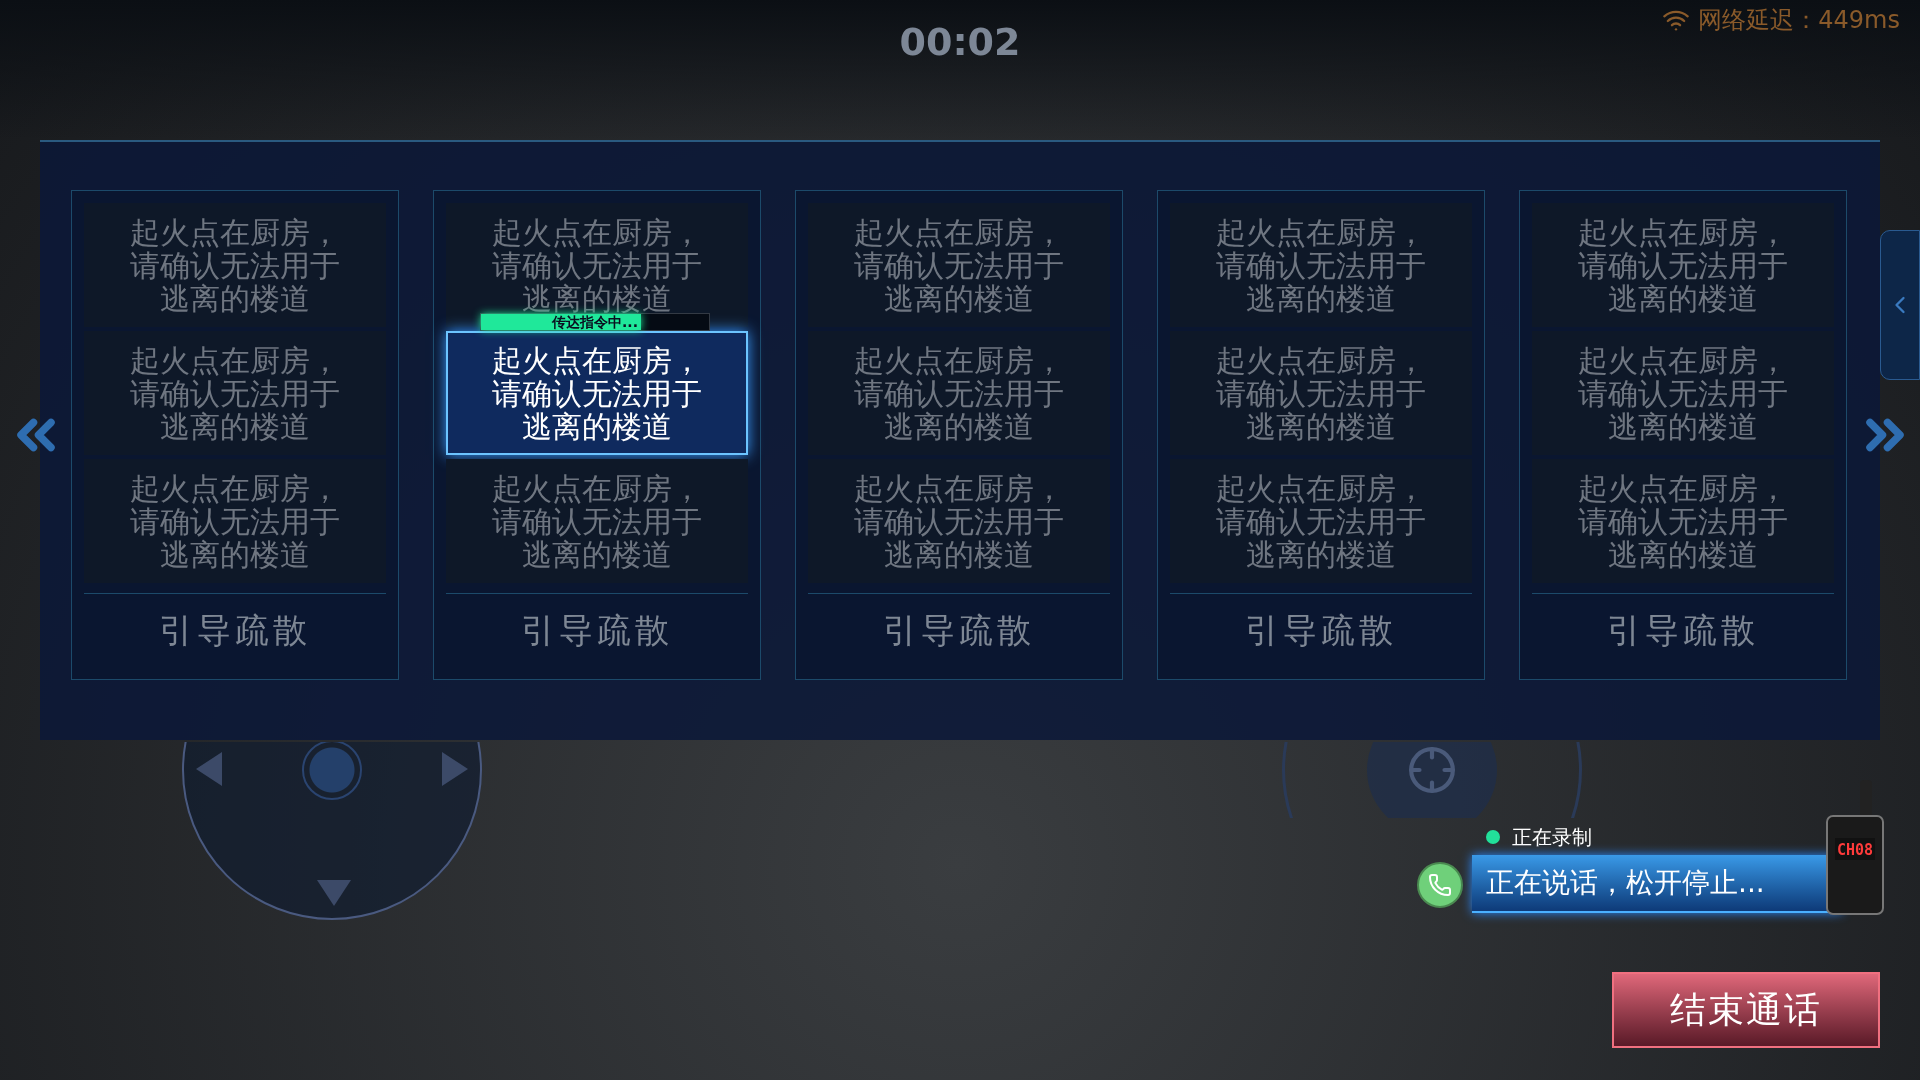  Describe the element at coordinates (1855, 850) in the screenshot. I see `channel-display: CH08` at that location.